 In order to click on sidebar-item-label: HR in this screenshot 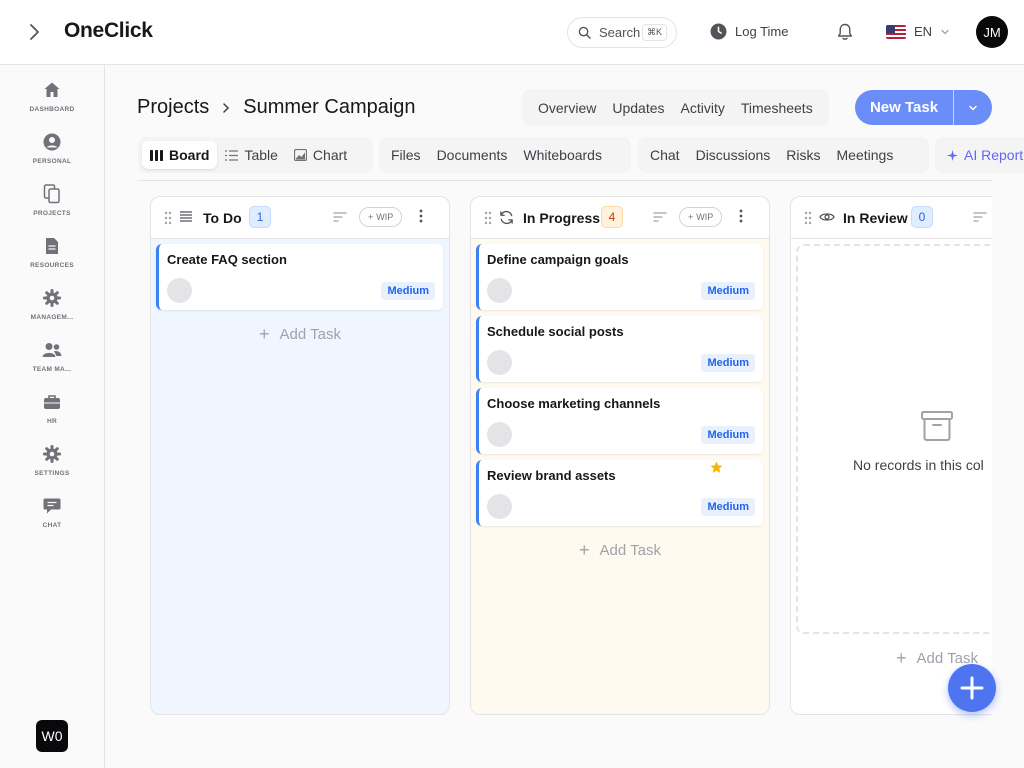, I will do `click(52, 421)`.